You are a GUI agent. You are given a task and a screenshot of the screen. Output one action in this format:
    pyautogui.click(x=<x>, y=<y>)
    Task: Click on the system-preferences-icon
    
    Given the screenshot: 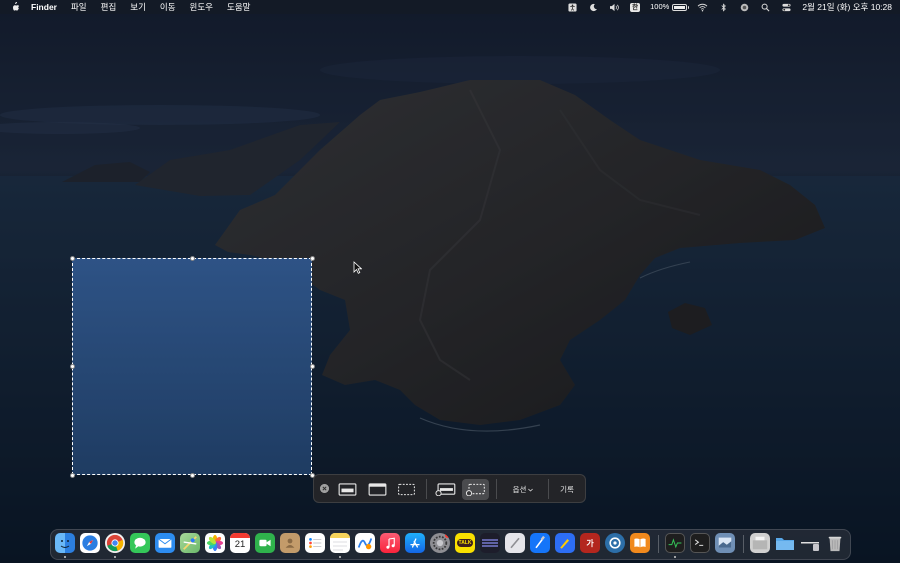 What is the action you would take?
    pyautogui.click(x=440, y=543)
    